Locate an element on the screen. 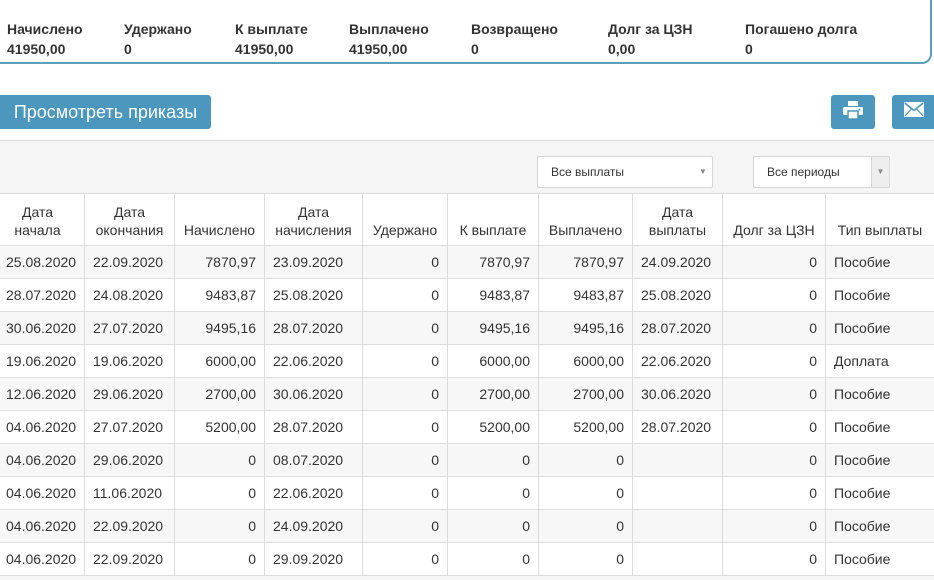  payments-filter-select: Все выплаты ▼ is located at coordinates (625, 172).